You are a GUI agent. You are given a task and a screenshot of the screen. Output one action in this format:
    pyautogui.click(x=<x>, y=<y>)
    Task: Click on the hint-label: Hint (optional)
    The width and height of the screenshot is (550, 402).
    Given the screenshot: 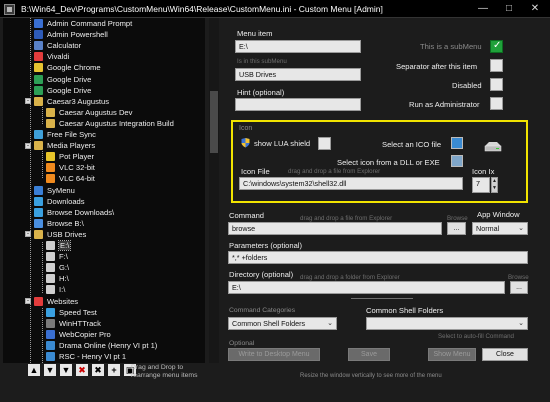 What is the action you would take?
    pyautogui.click(x=261, y=92)
    